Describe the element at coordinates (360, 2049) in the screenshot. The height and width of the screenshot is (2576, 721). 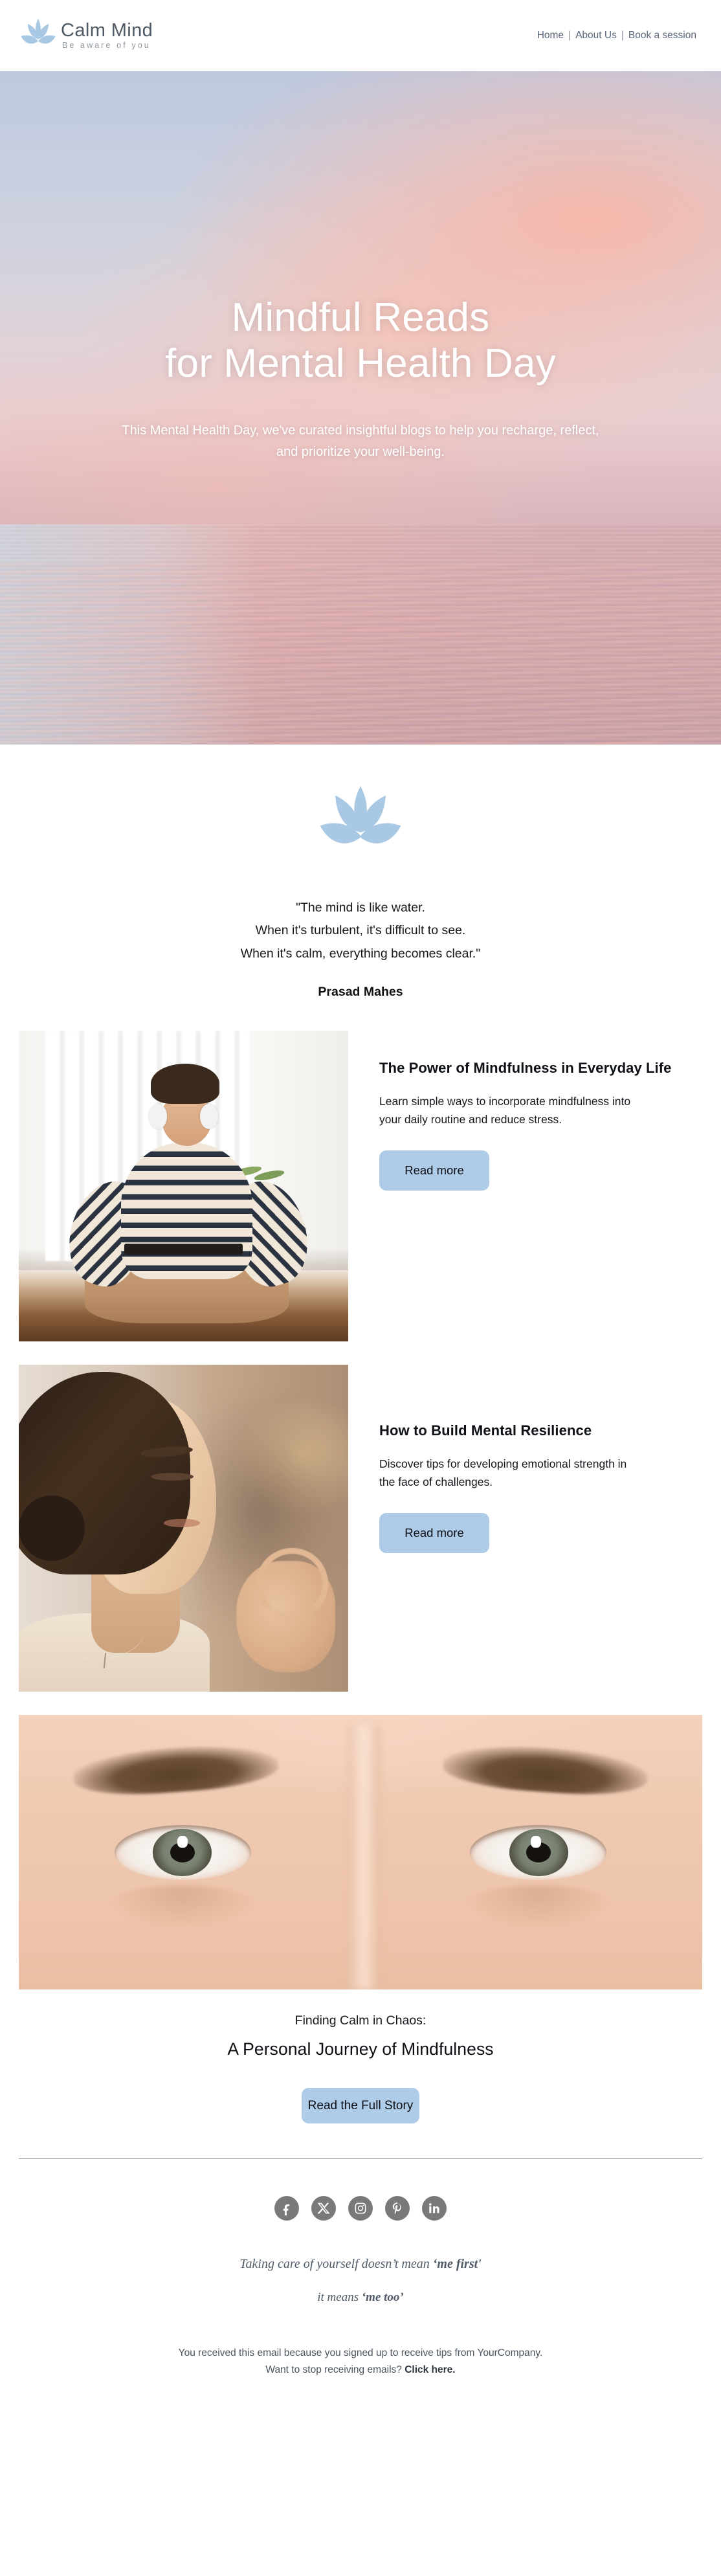
I see `feature-story-title: A Personal Journey of Mindfulness` at that location.